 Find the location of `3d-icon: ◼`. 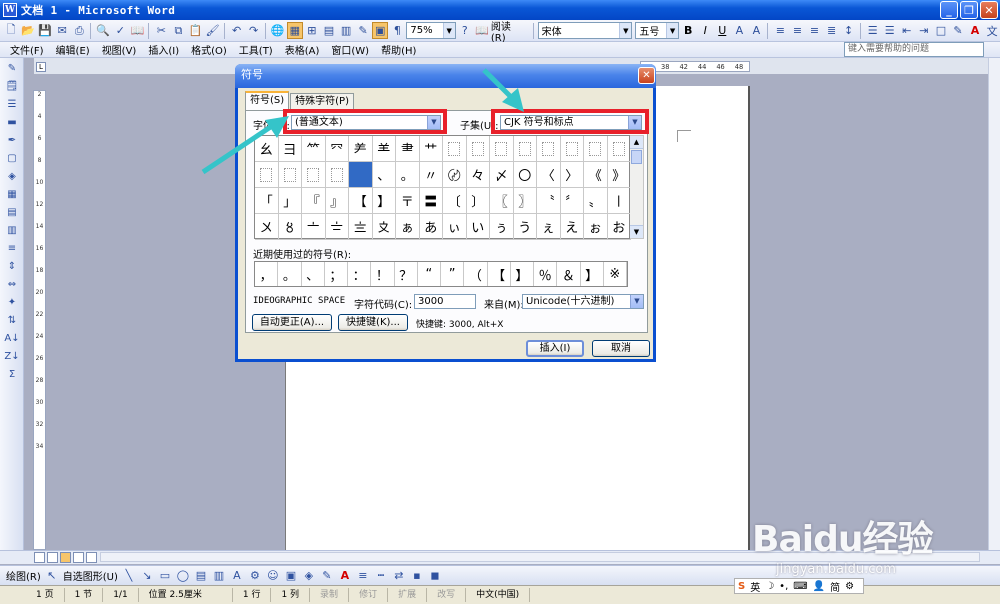

3d-icon: ◼ is located at coordinates (435, 576).